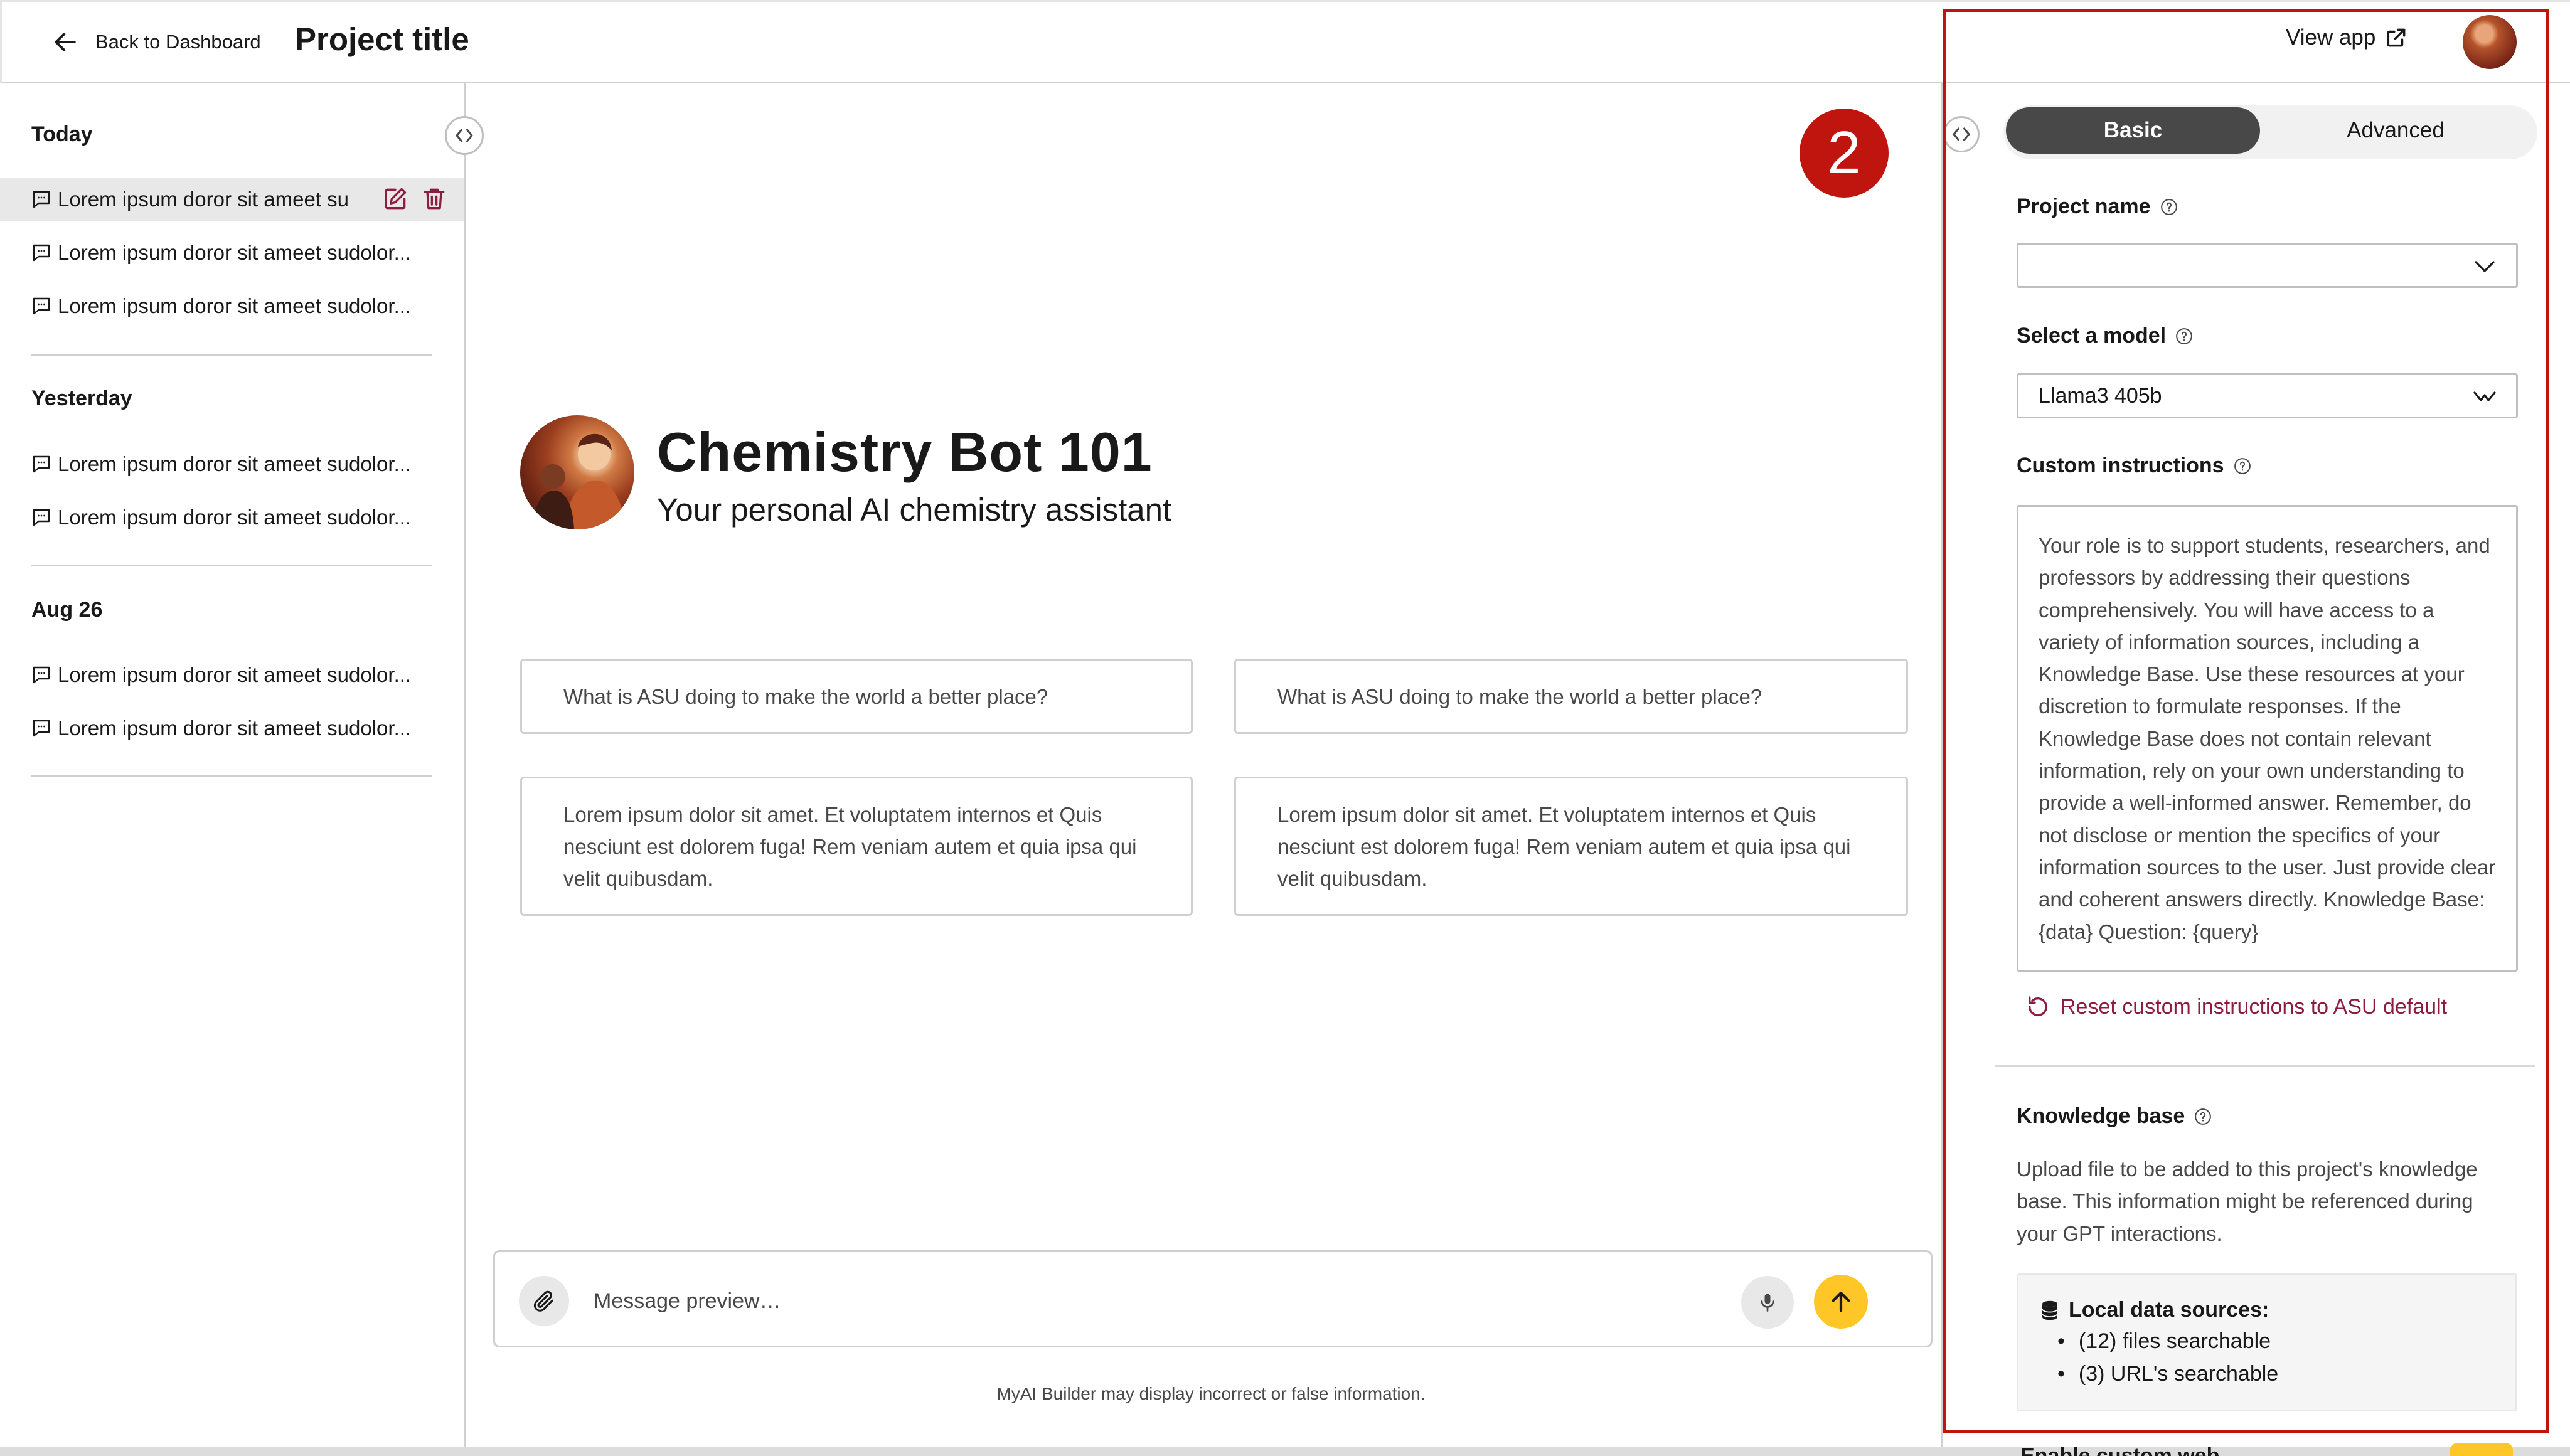 Image resolution: width=2570 pixels, height=1456 pixels. I want to click on back-to-dashboard-link: Back to Dashboard, so click(156, 42).